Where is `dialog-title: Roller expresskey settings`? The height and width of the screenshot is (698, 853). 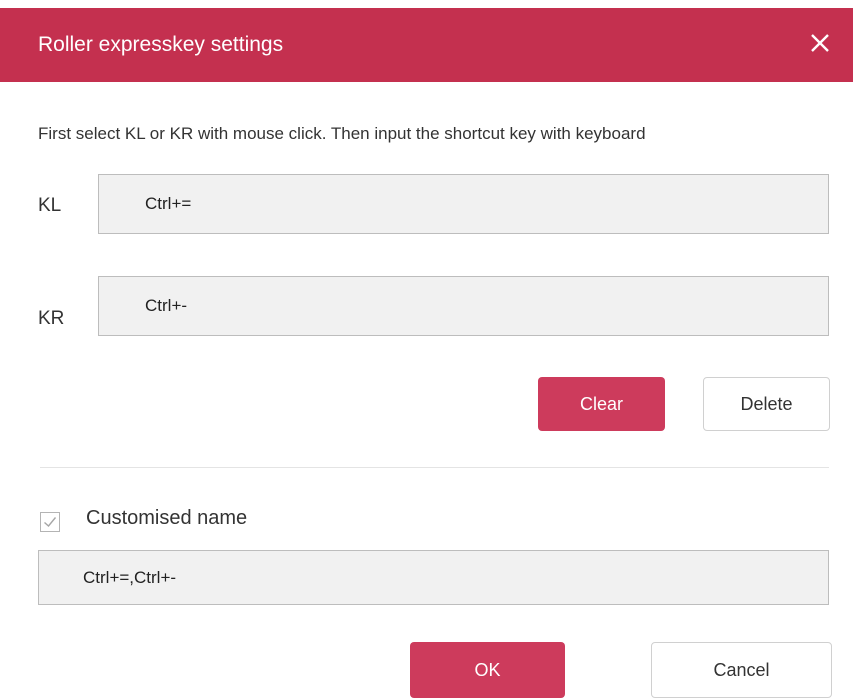
dialog-title: Roller expresskey settings is located at coordinates (161, 44).